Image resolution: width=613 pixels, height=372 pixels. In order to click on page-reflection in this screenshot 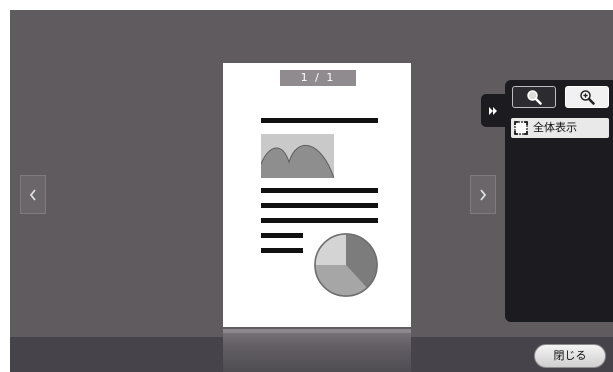, I will do `click(317, 350)`.